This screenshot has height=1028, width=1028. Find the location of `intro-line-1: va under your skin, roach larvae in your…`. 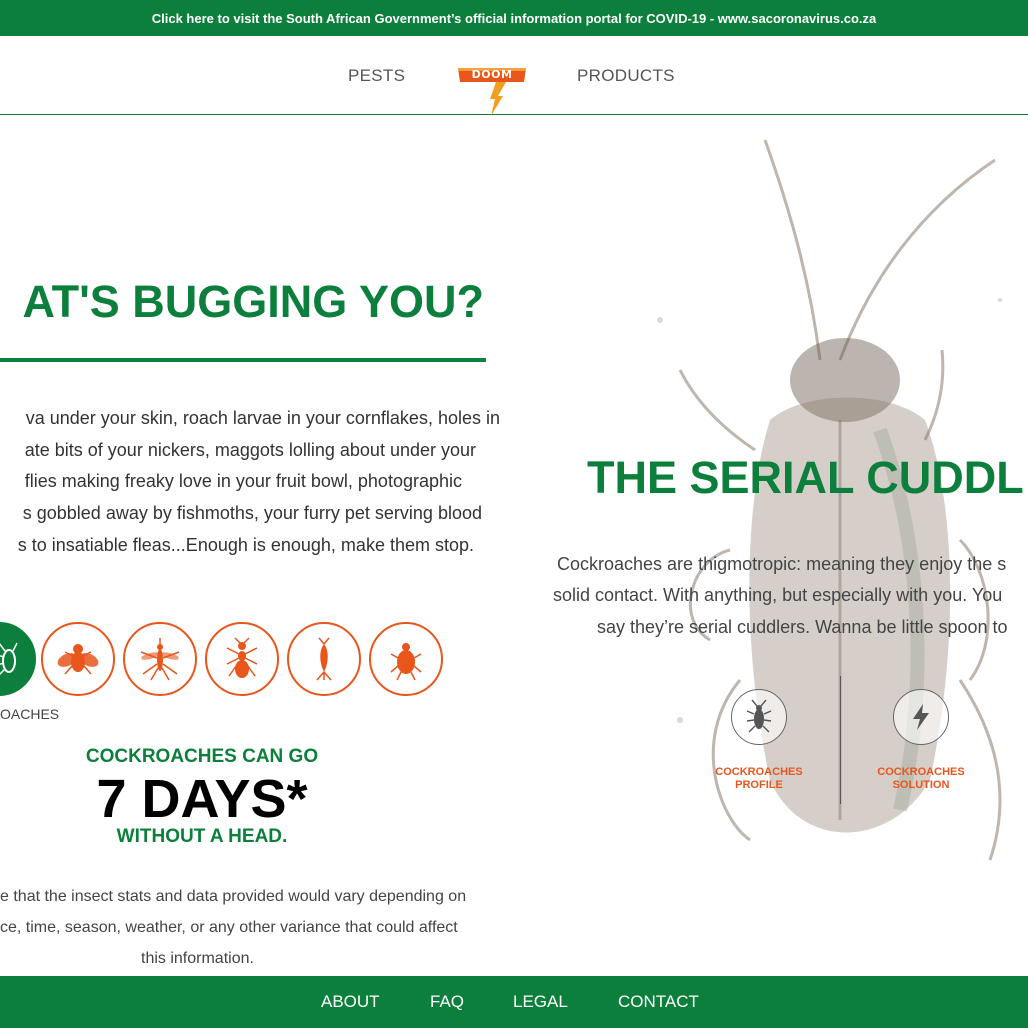

intro-line-1: va under your skin, roach larvae in your… is located at coordinates (262, 418).